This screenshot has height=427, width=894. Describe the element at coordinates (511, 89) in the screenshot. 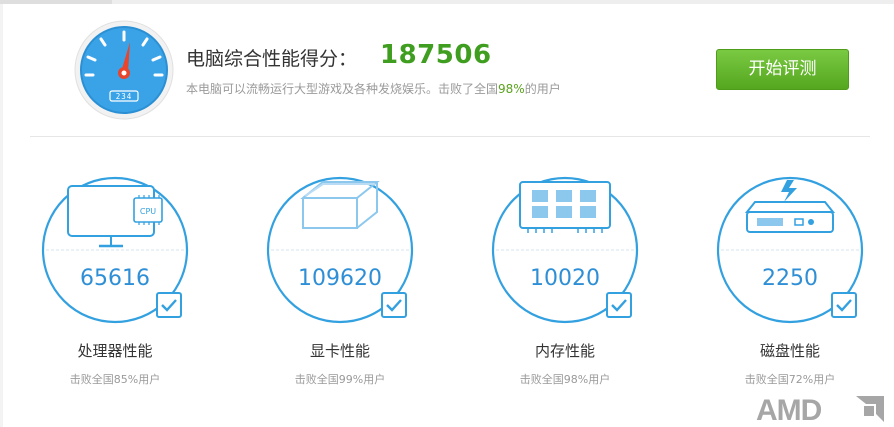

I see `score-description-percent: 98%` at that location.